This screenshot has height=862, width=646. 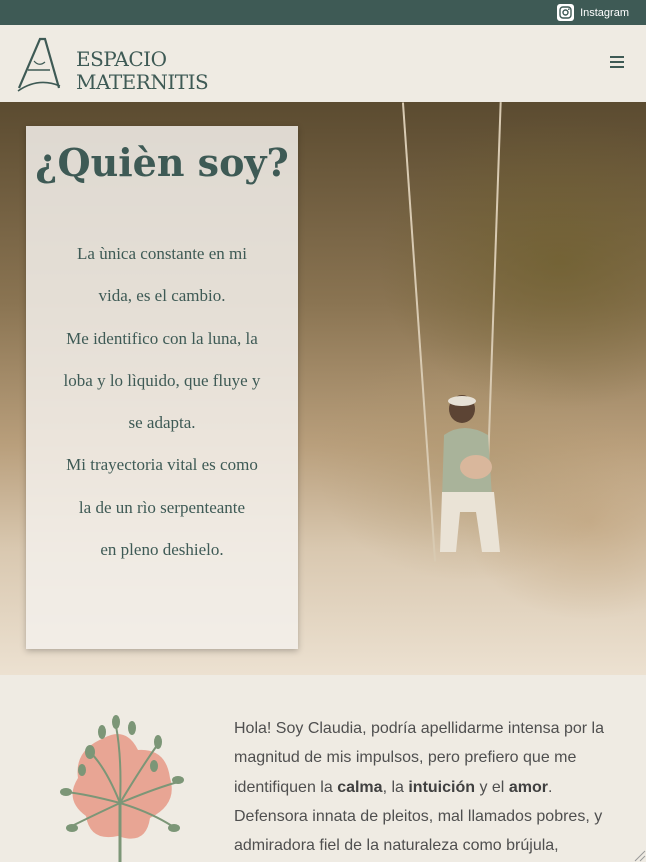 What do you see at coordinates (162, 380) in the screenshot?
I see `quote-line: loba y lo lìquido, que fluye y` at bounding box center [162, 380].